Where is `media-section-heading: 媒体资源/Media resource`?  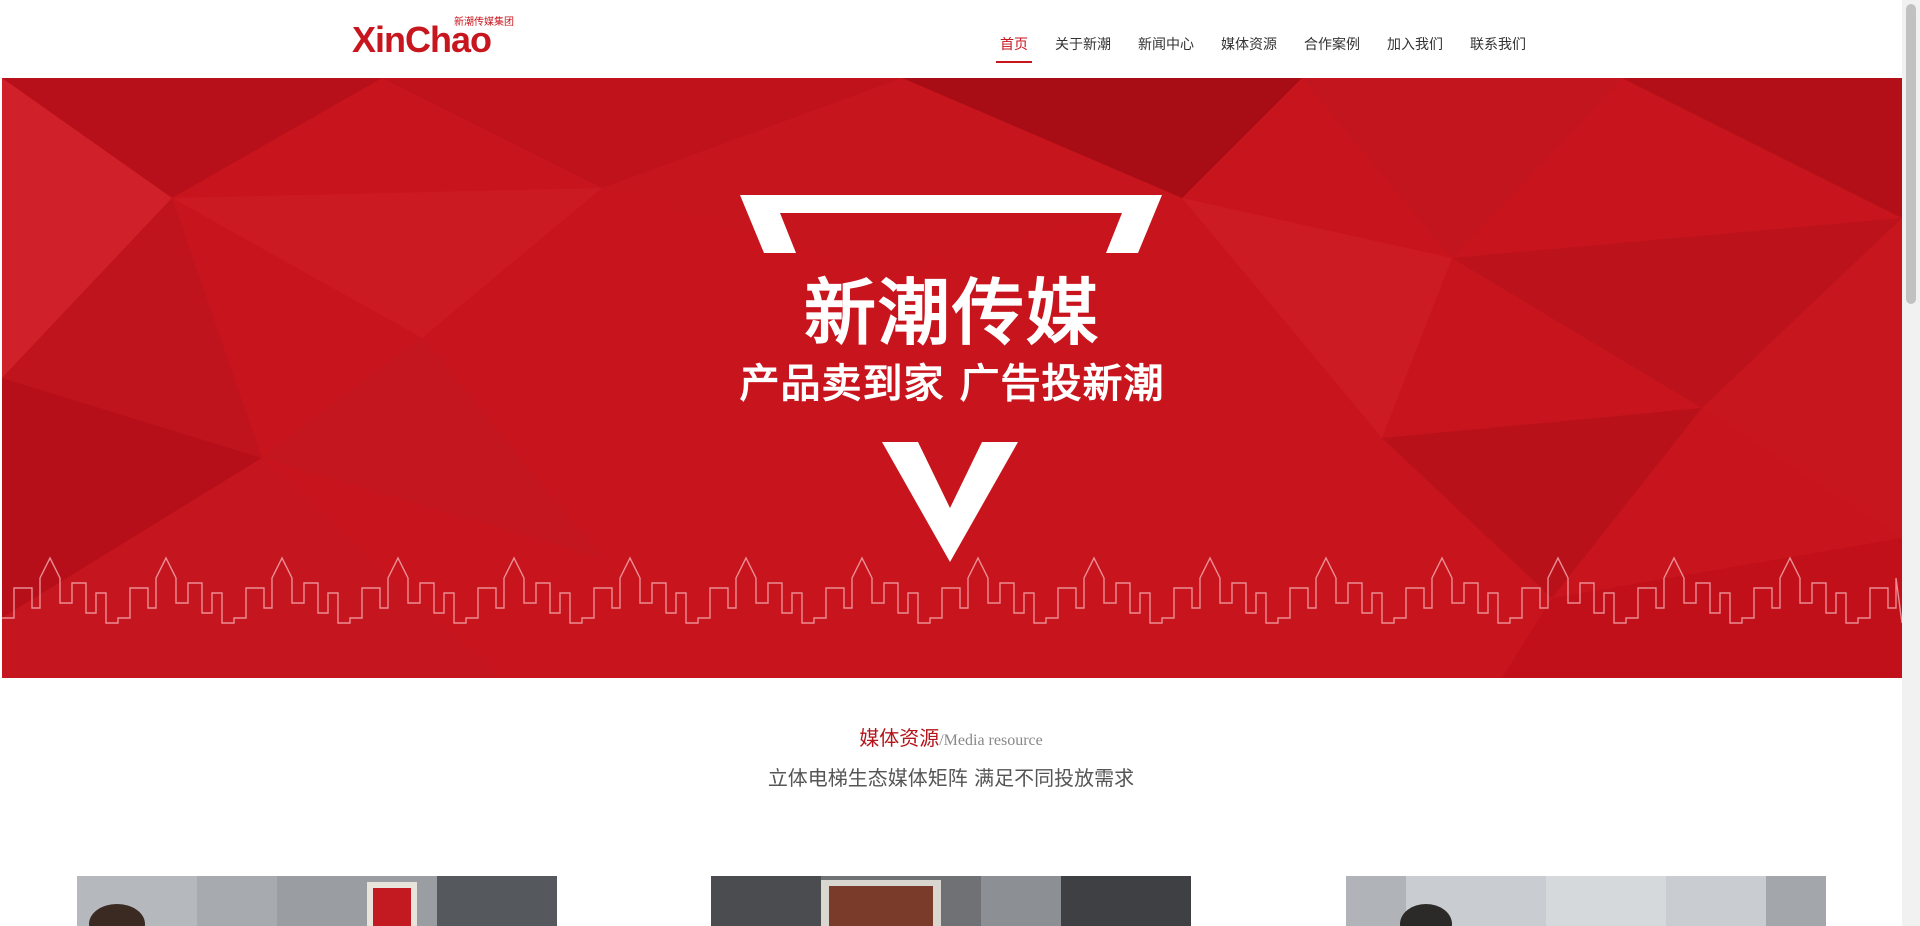 media-section-heading: 媒体资源/Media resource is located at coordinates (951, 736).